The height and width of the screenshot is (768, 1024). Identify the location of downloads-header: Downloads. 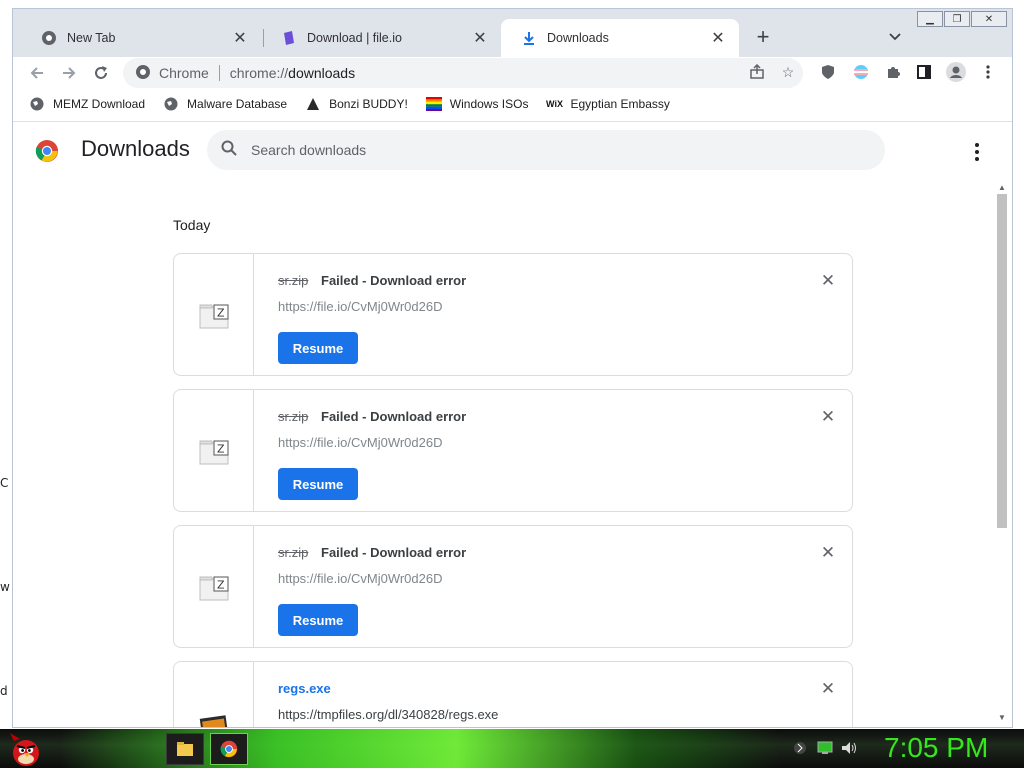
(512, 151).